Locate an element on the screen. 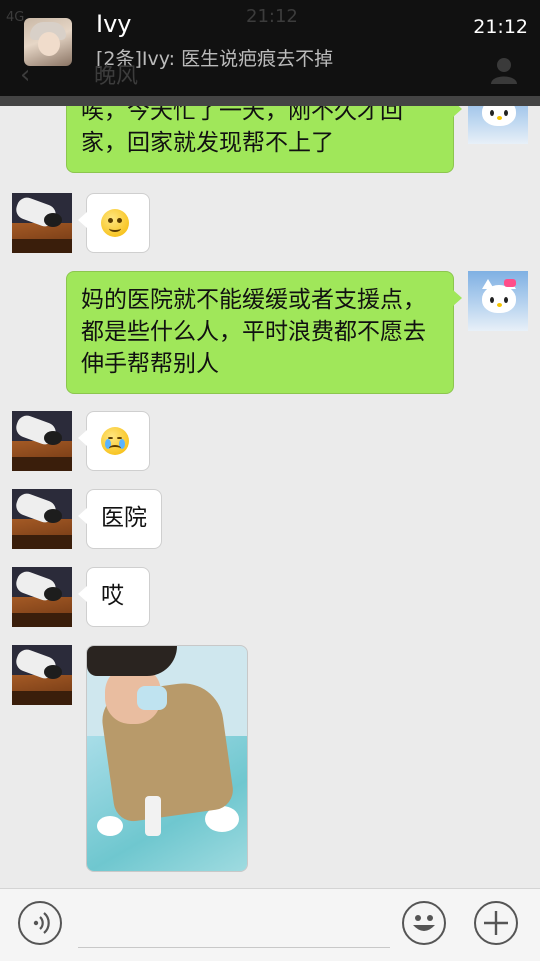  notification-avatar is located at coordinates (48, 42).